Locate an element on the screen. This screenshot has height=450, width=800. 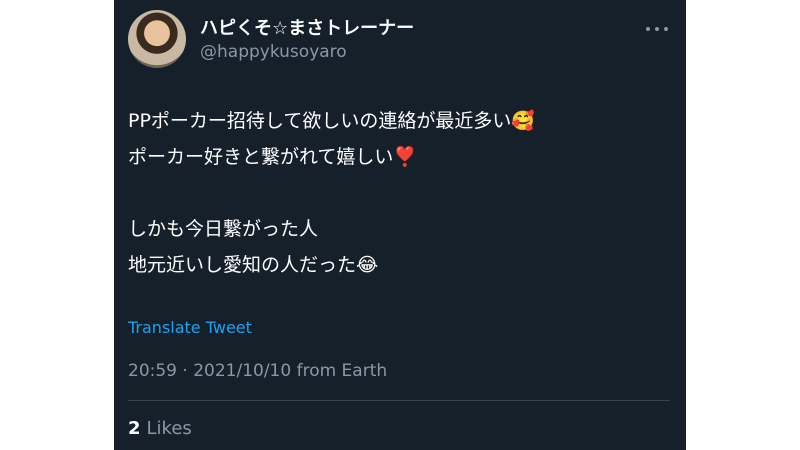
likes-count: 2 is located at coordinates (134, 428).